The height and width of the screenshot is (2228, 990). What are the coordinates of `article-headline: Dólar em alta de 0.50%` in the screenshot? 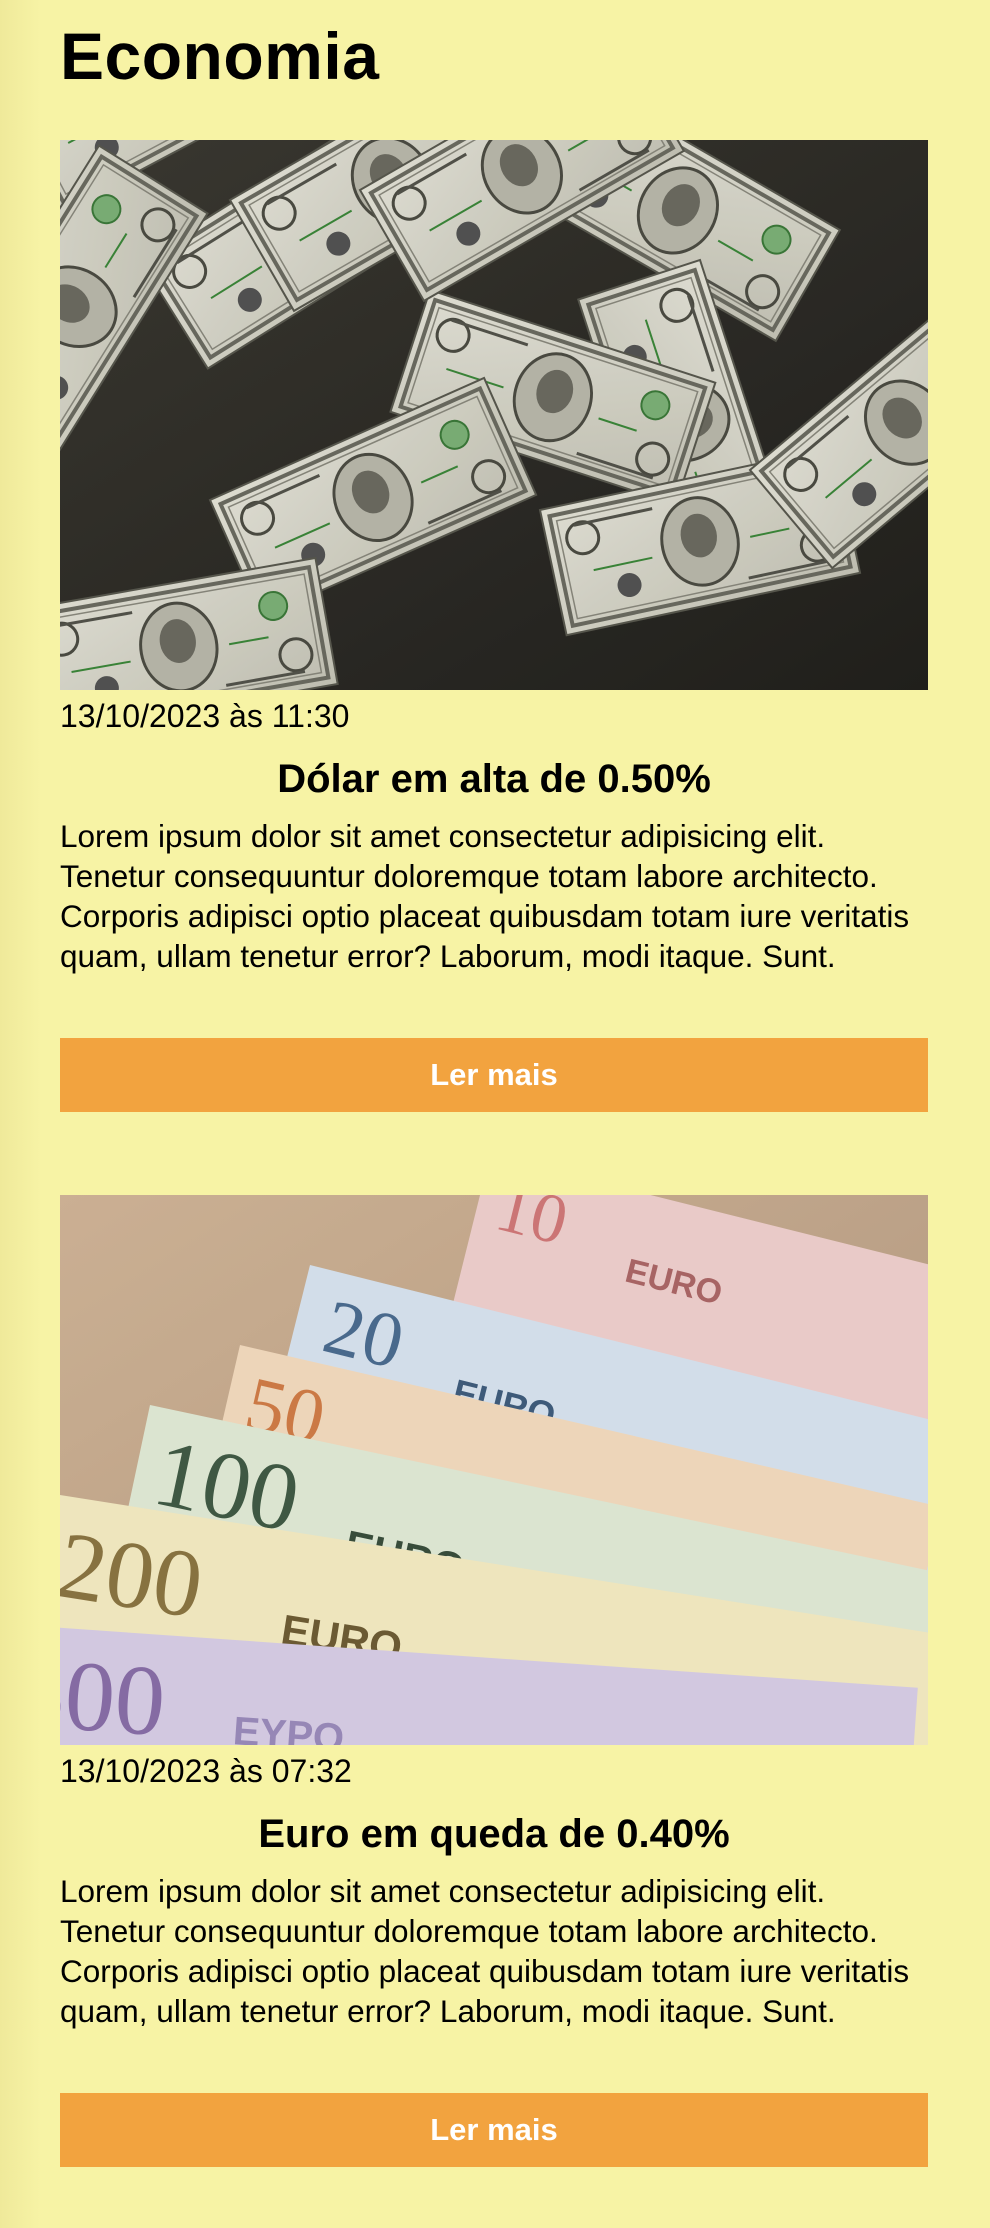 It's located at (494, 779).